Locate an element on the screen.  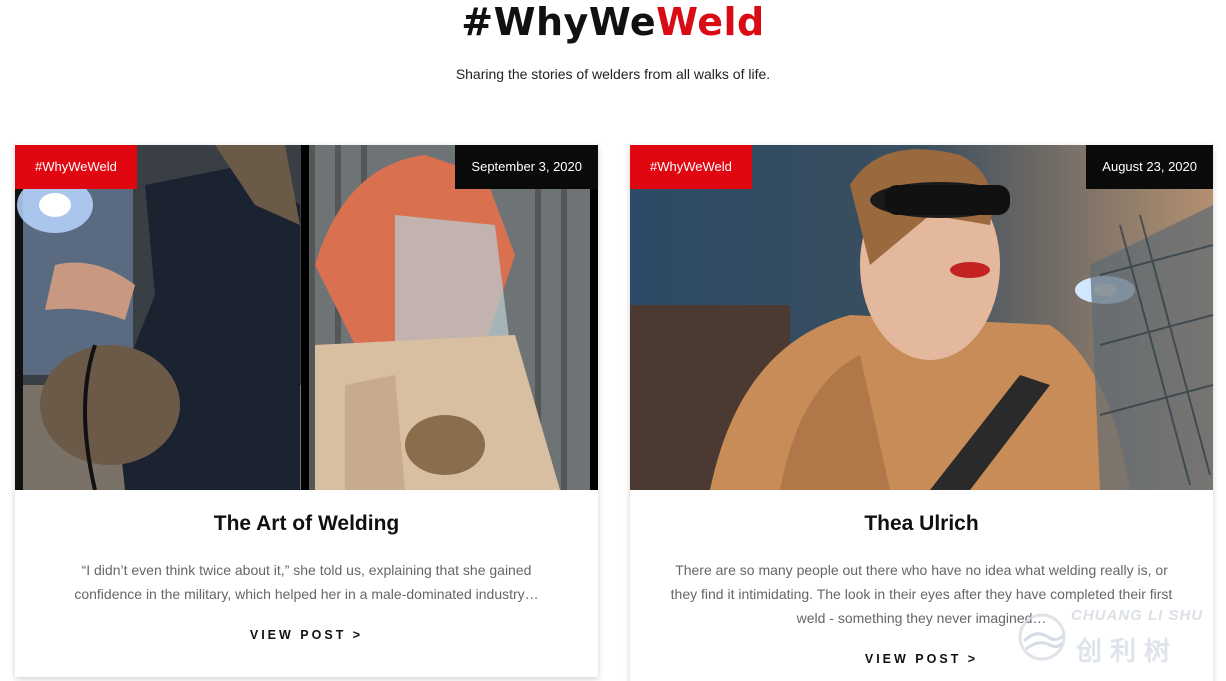
watermark-latin: CHUANG LI SHU is located at coordinates (1137, 615).